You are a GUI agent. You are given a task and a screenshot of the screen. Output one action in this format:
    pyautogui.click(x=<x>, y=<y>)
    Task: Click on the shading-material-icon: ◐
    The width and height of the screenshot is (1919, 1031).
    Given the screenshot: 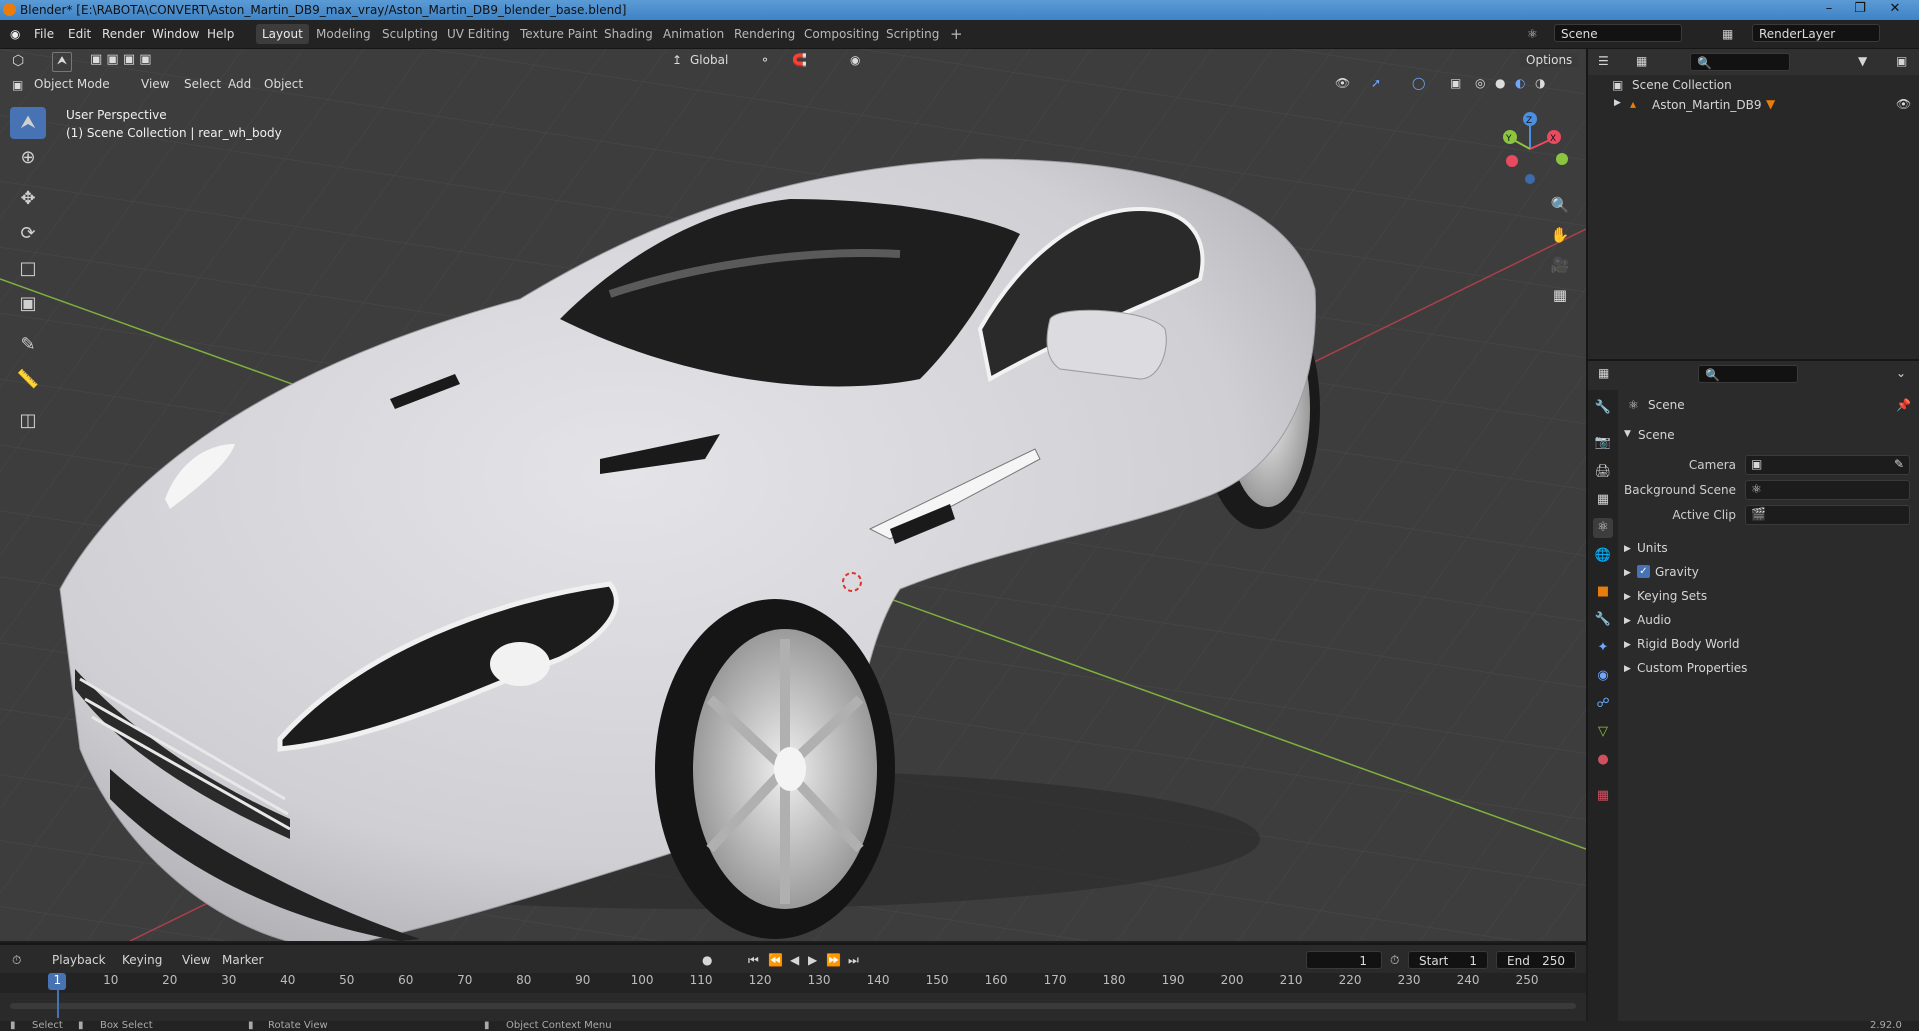 What is the action you would take?
    pyautogui.click(x=1520, y=83)
    